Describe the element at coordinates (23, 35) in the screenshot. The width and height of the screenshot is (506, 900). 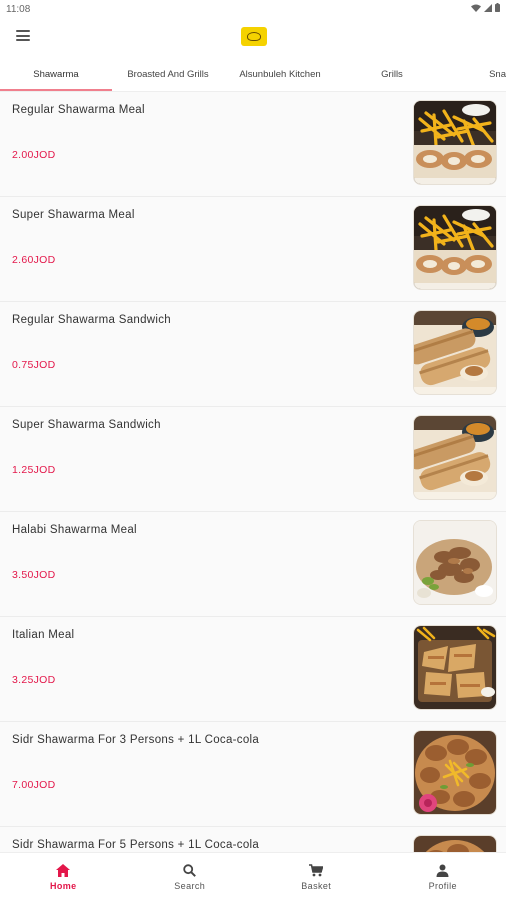
I see `menu-icon` at that location.